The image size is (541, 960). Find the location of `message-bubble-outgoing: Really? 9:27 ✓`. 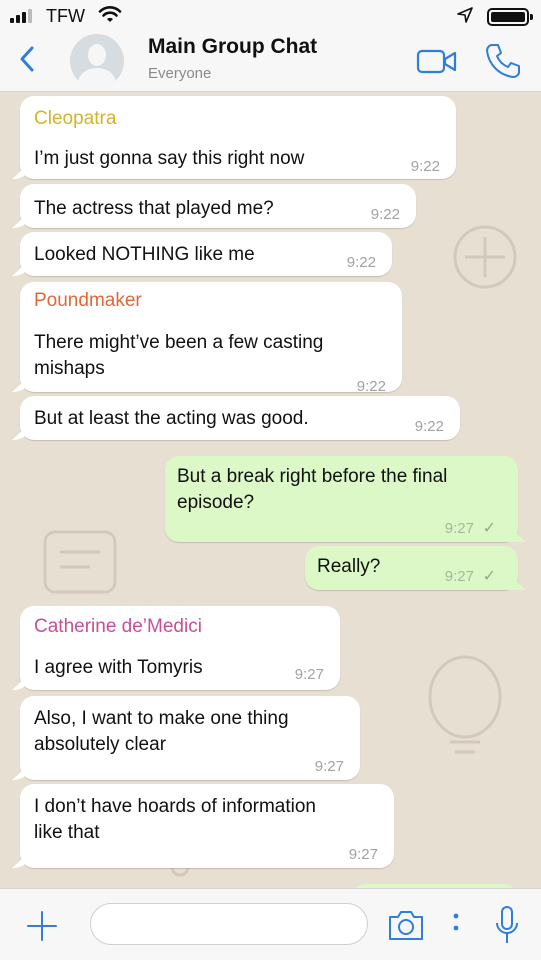

message-bubble-outgoing: Really? 9:27 ✓ is located at coordinates (411, 568).